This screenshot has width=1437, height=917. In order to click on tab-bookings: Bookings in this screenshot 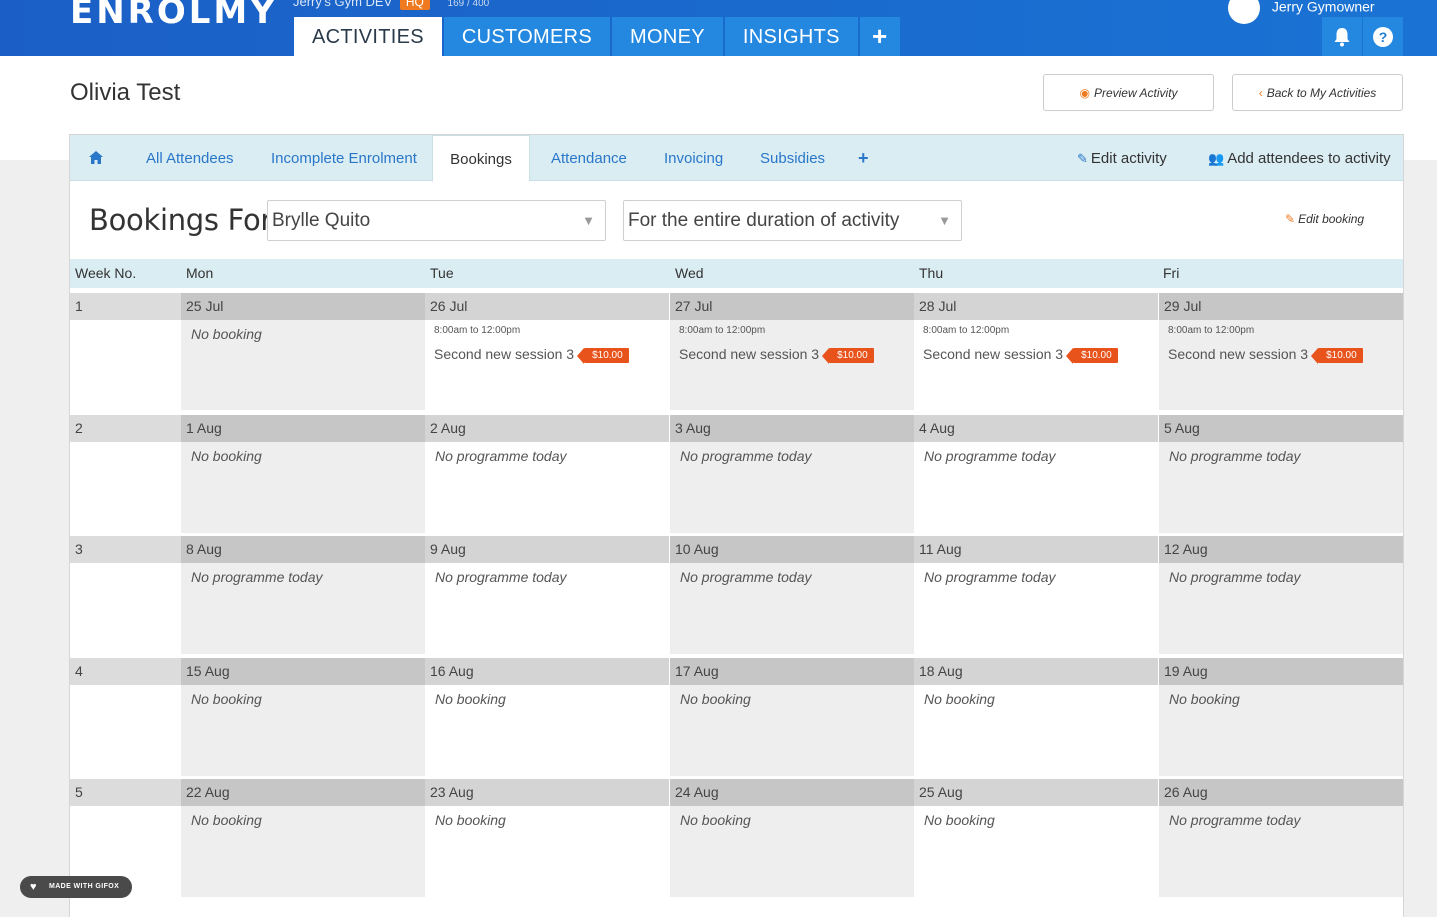, I will do `click(481, 158)`.